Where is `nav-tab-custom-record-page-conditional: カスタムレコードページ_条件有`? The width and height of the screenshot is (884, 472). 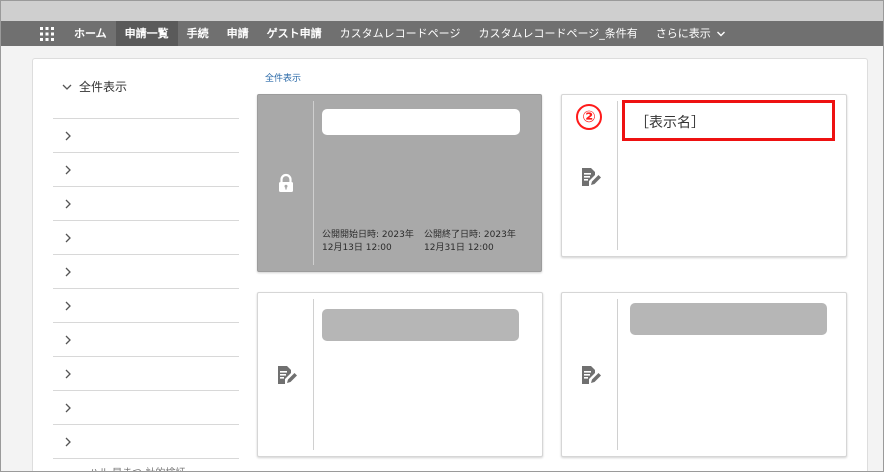 nav-tab-custom-record-page-conditional: カスタムレコードページ_条件有 is located at coordinates (557, 33).